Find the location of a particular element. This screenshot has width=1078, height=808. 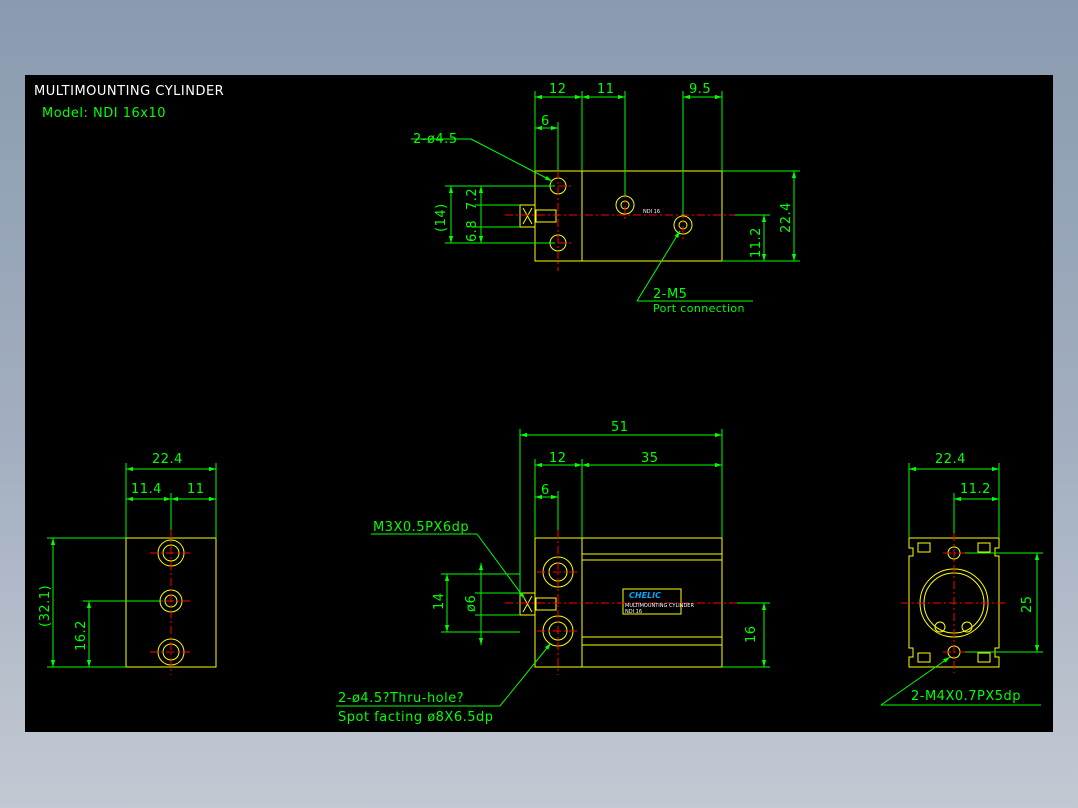

top-ports-callout: 2-M5 is located at coordinates (670, 294).